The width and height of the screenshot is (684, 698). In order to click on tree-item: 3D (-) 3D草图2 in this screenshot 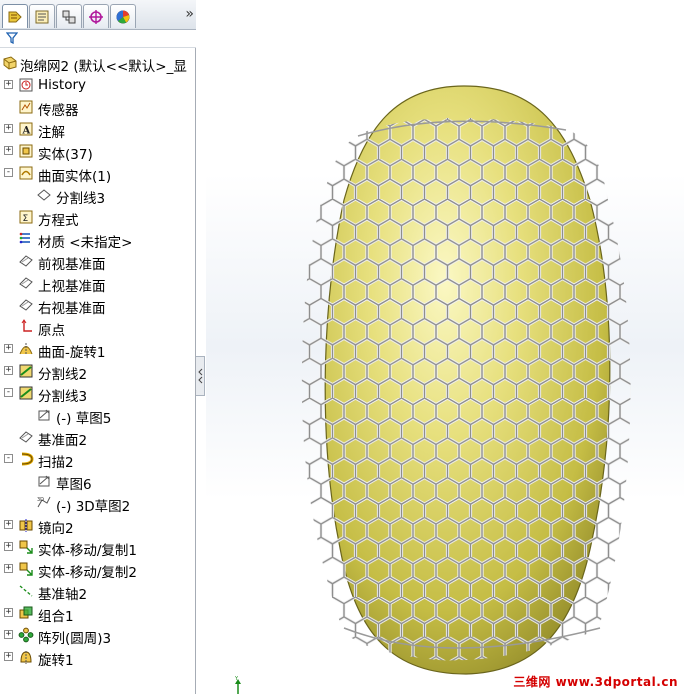, I will do `click(98, 503)`.